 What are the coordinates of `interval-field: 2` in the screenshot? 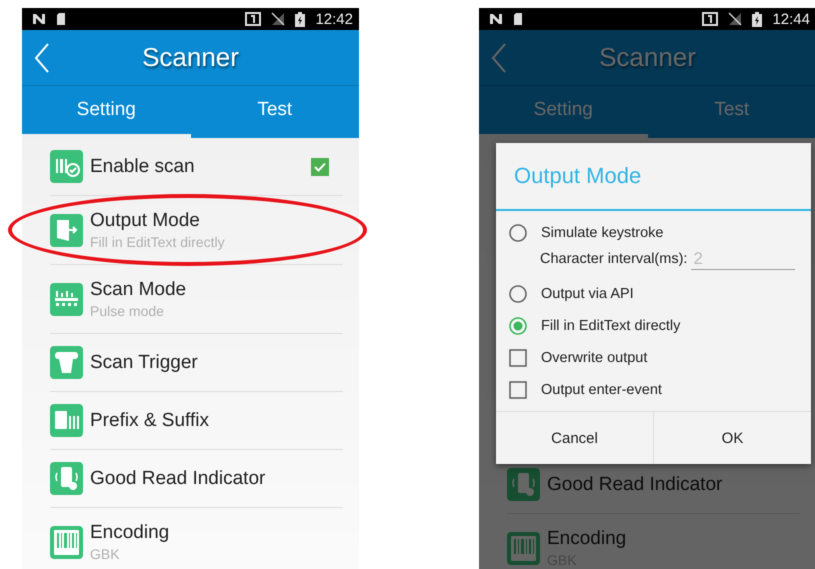 It's located at (743, 259).